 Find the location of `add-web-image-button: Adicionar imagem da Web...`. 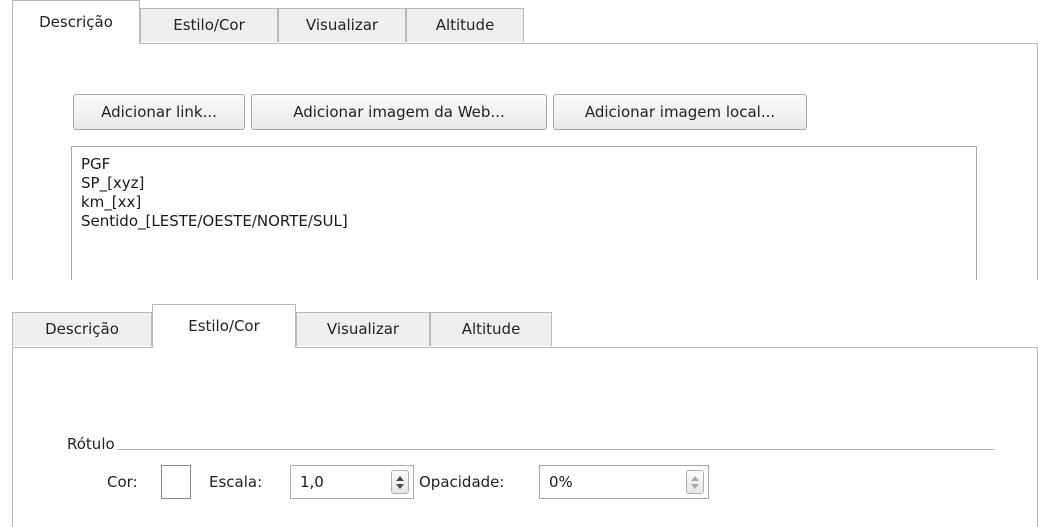

add-web-image-button: Adicionar imagem da Web... is located at coordinates (399, 112).